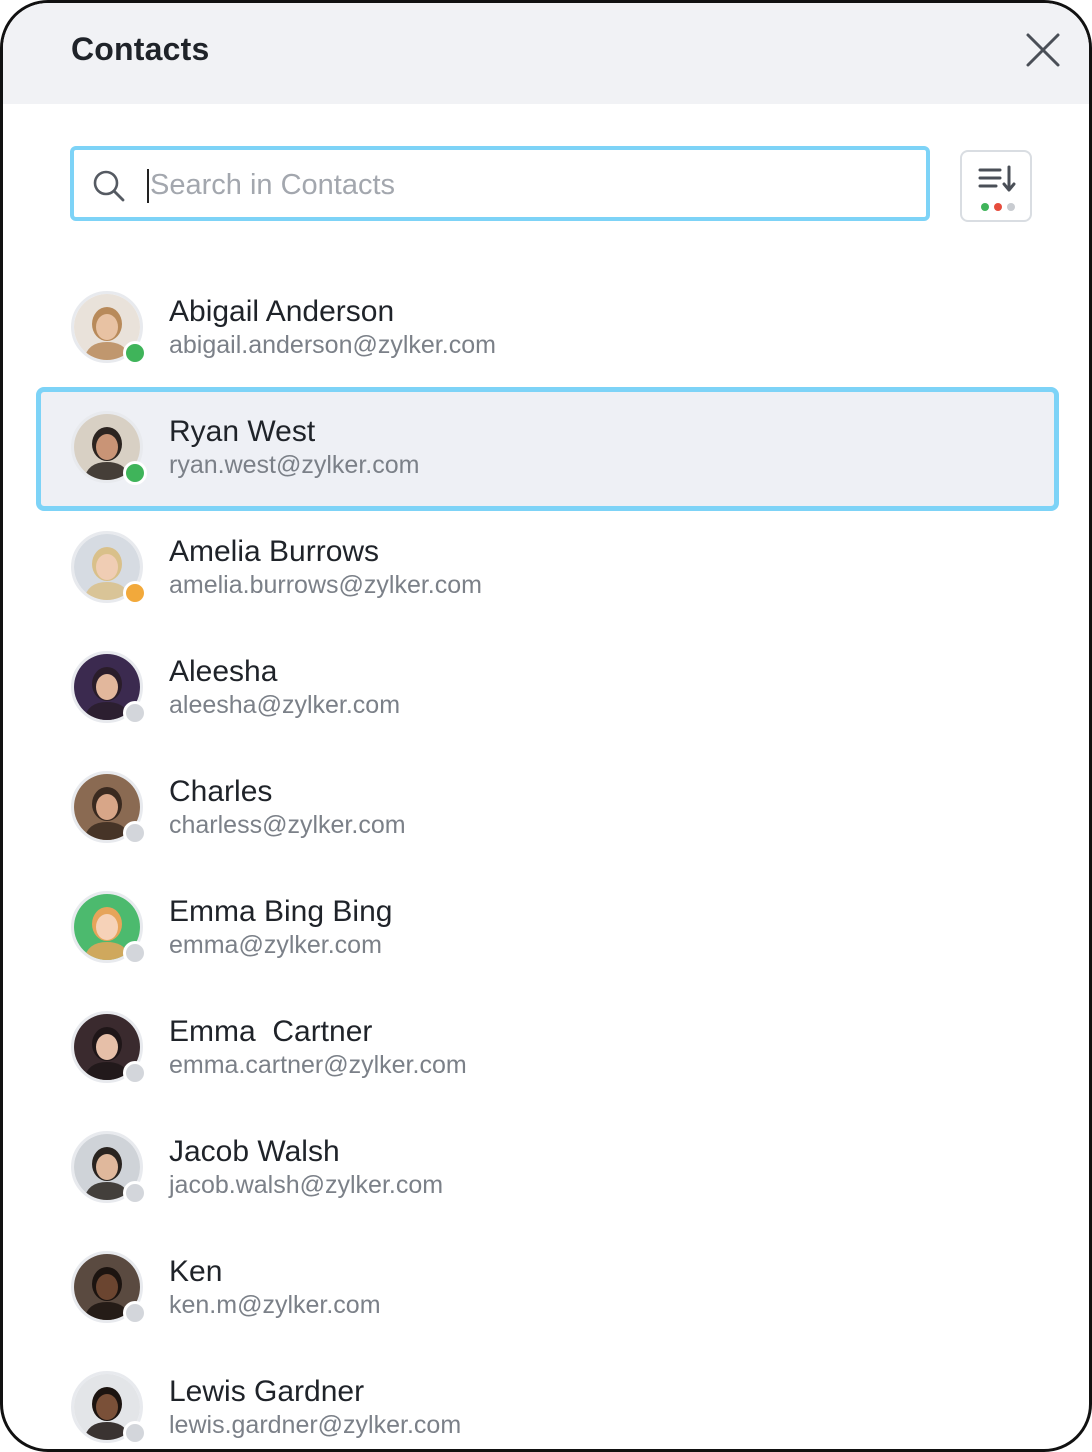 This screenshot has width=1092, height=1452. Describe the element at coordinates (530, 185) in the screenshot. I see `search-input` at that location.